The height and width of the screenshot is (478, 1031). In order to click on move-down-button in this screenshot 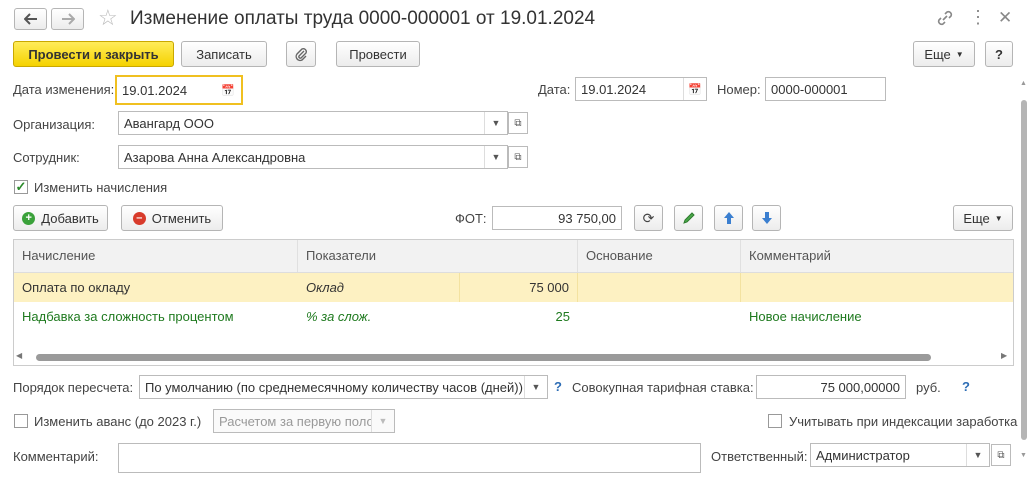, I will do `click(766, 218)`.